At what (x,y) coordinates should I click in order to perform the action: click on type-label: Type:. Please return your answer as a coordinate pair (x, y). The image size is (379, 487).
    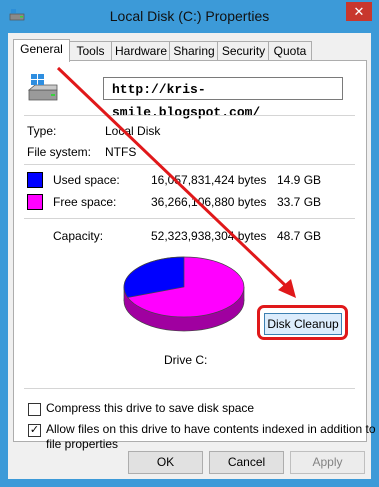
    Looking at the image, I should click on (42, 131).